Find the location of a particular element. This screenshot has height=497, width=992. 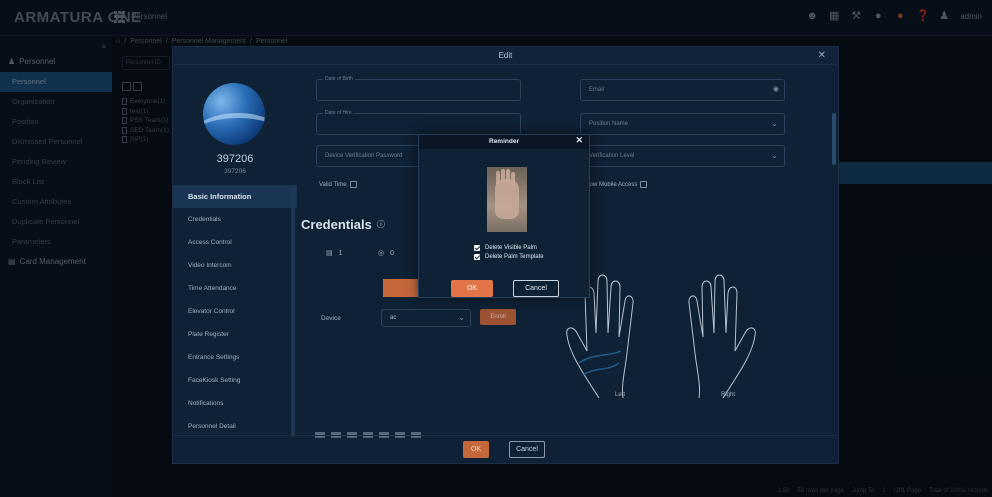

date-of-birth-field: Date of Birth is located at coordinates (418, 88).